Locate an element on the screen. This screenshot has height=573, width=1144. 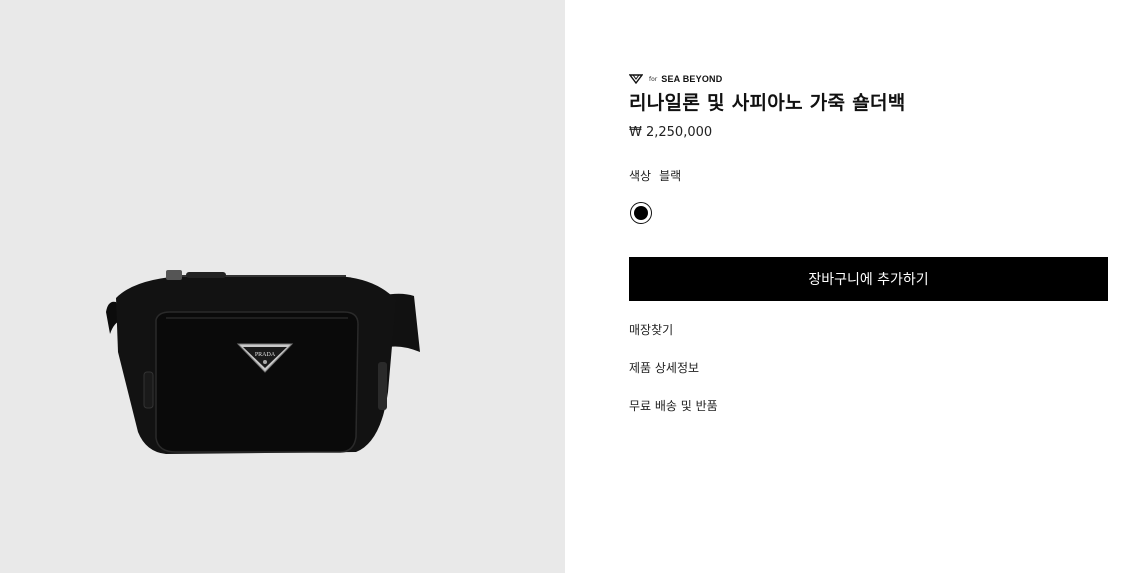
product-details-link: 제품 상세정보 is located at coordinates (664, 367).